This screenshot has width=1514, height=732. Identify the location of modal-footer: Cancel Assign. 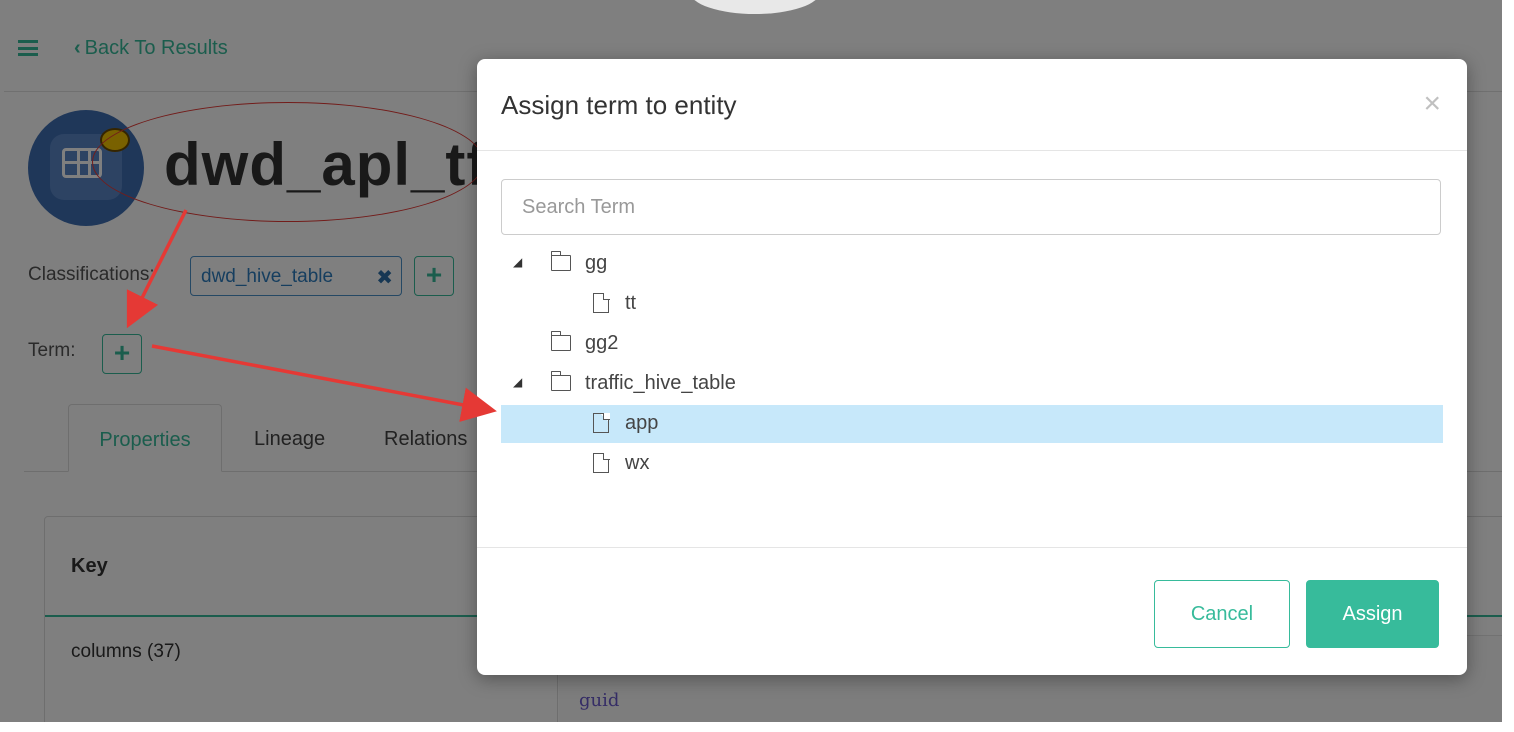
(972, 611).